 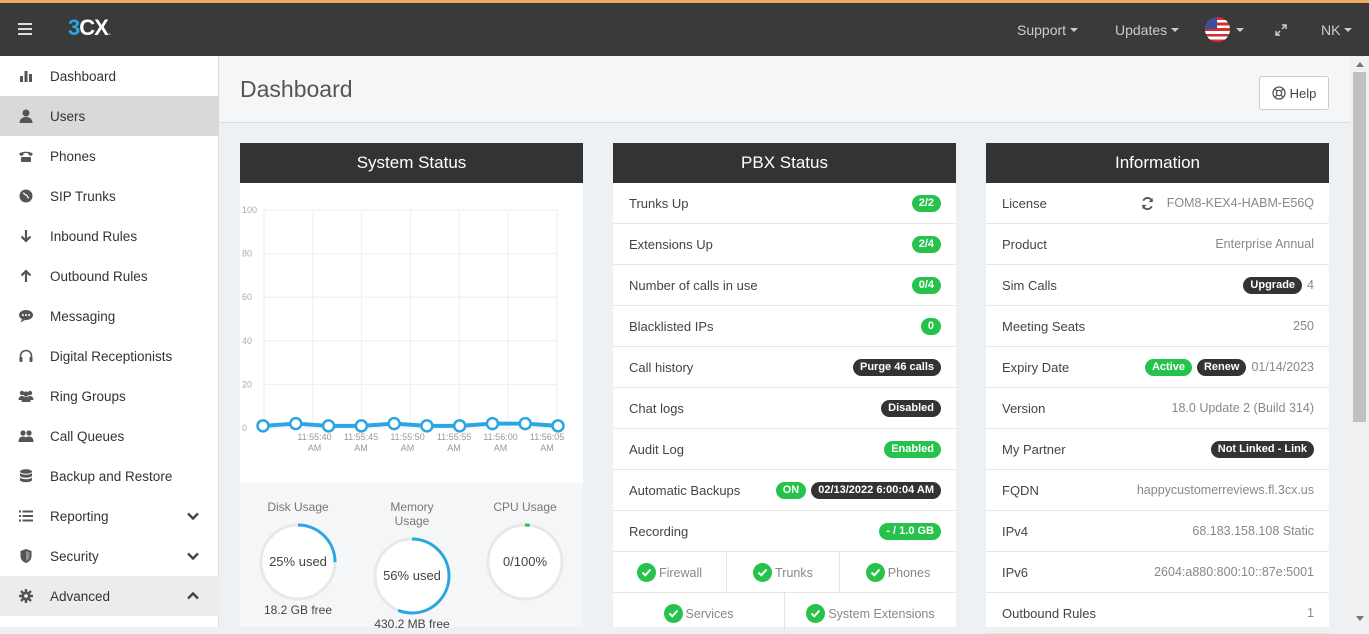 I want to click on y-tick-label: 0, so click(x=244, y=428).